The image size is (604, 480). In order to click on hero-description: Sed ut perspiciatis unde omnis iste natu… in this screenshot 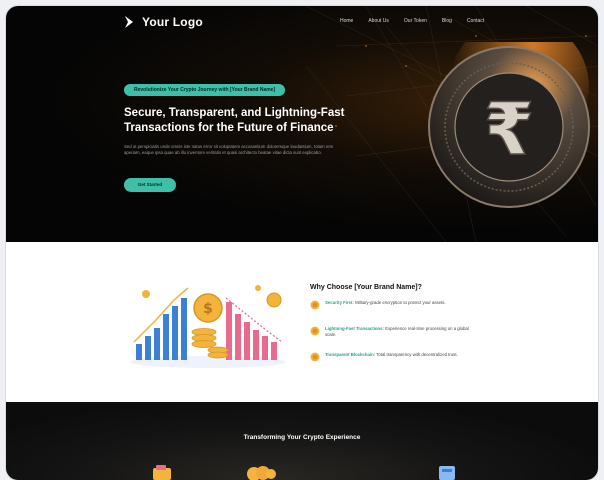, I will do `click(229, 150)`.